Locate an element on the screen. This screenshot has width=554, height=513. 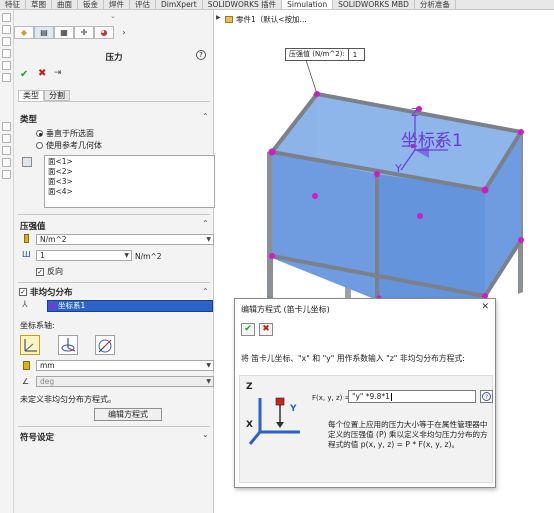
panel-grip-icon: ⌄ is located at coordinates (113, 16).